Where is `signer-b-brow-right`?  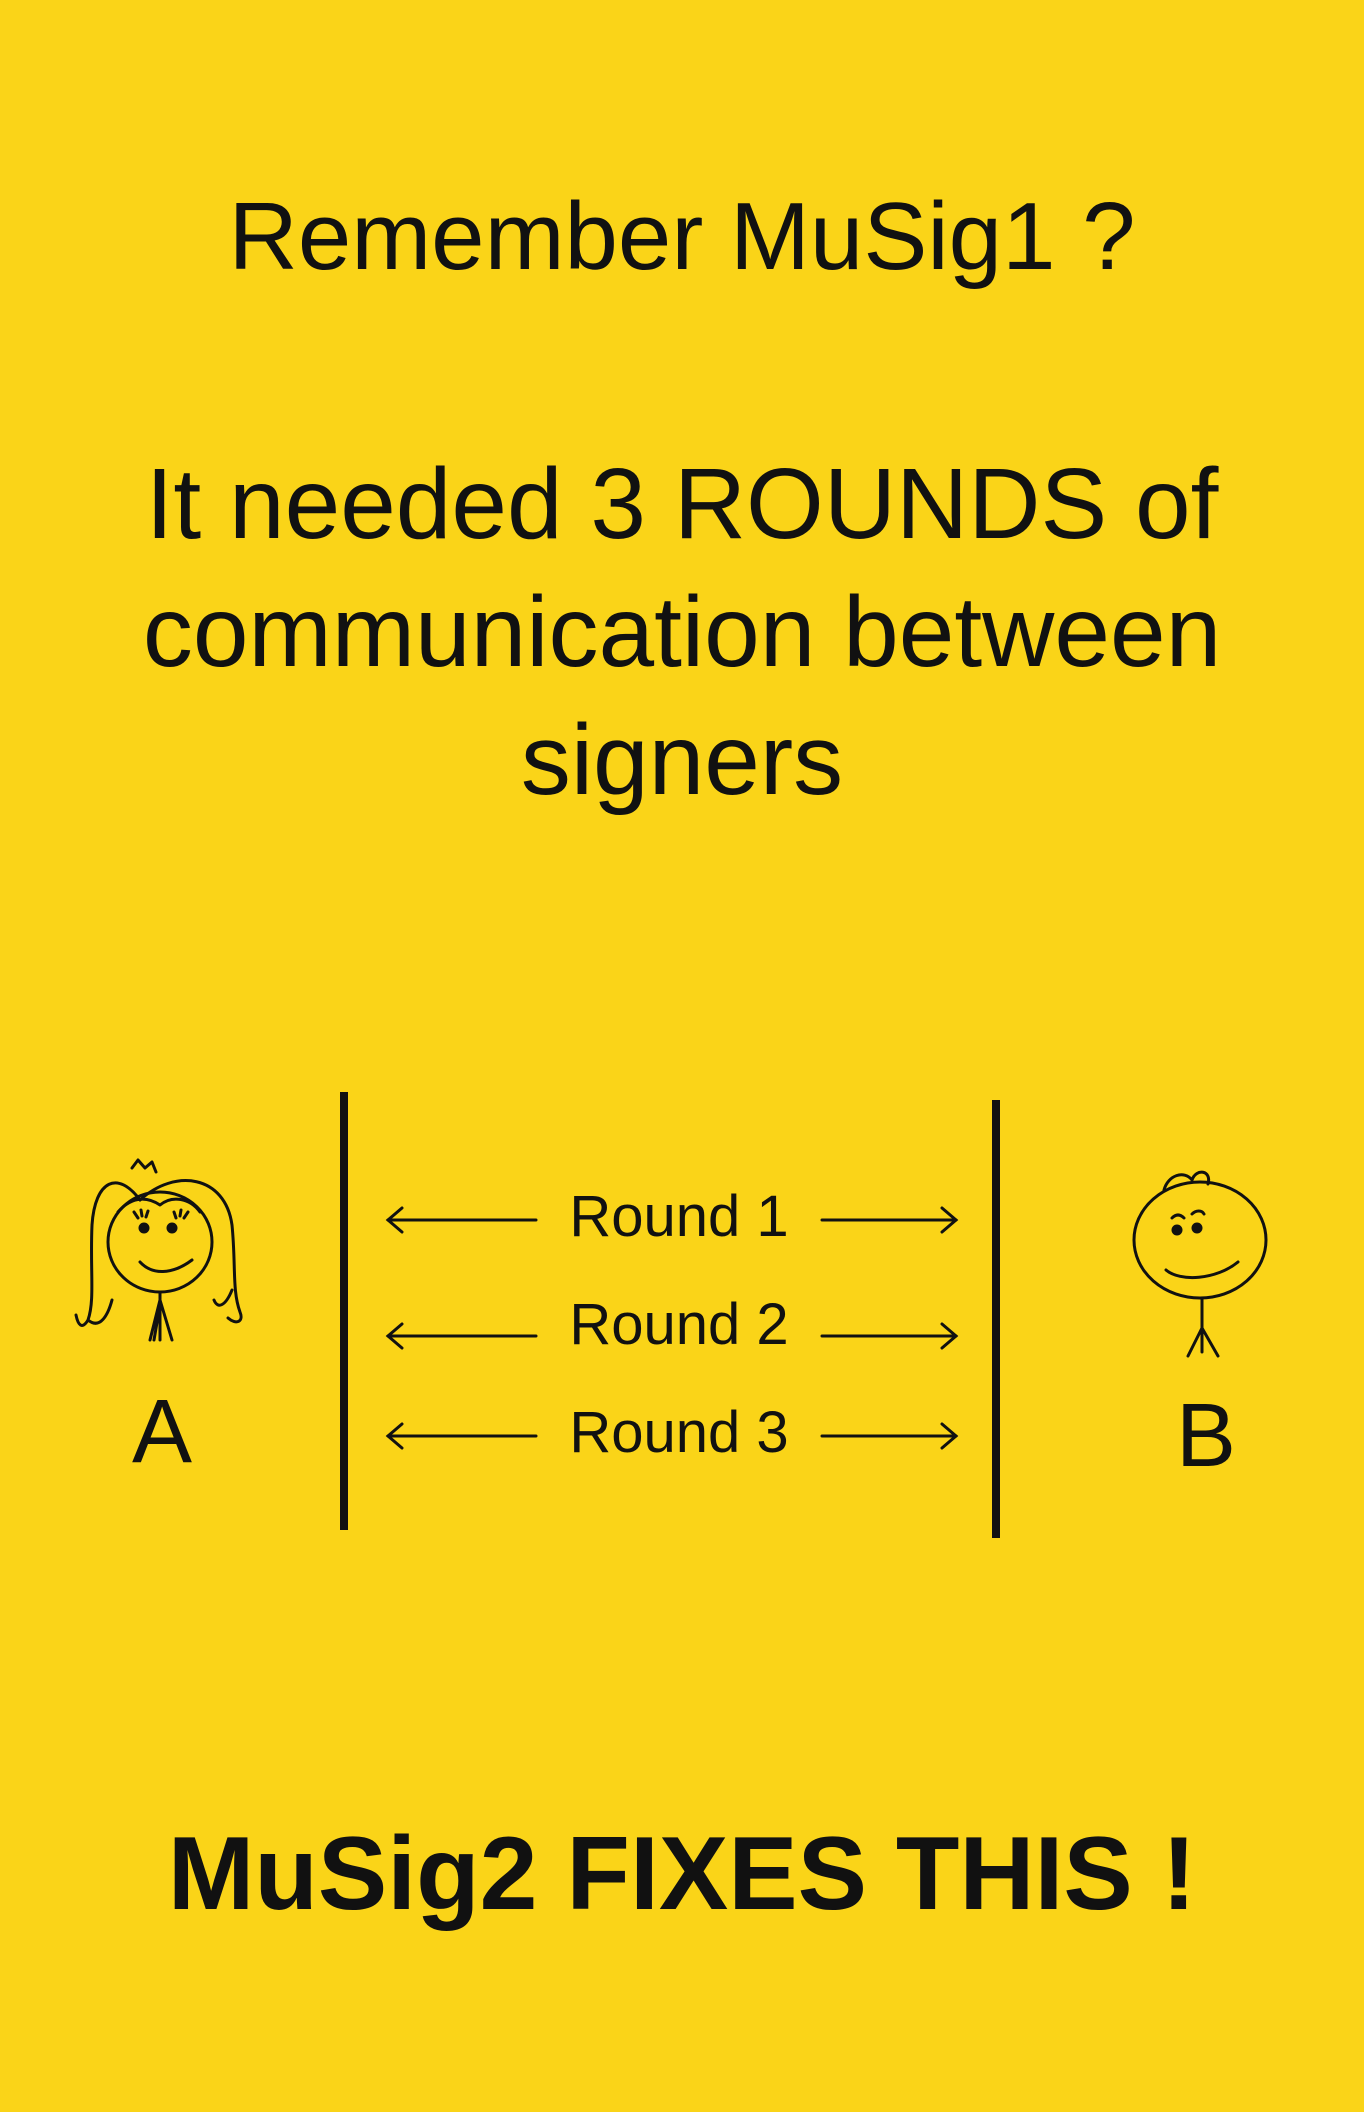 signer-b-brow-right is located at coordinates (1198, 1212).